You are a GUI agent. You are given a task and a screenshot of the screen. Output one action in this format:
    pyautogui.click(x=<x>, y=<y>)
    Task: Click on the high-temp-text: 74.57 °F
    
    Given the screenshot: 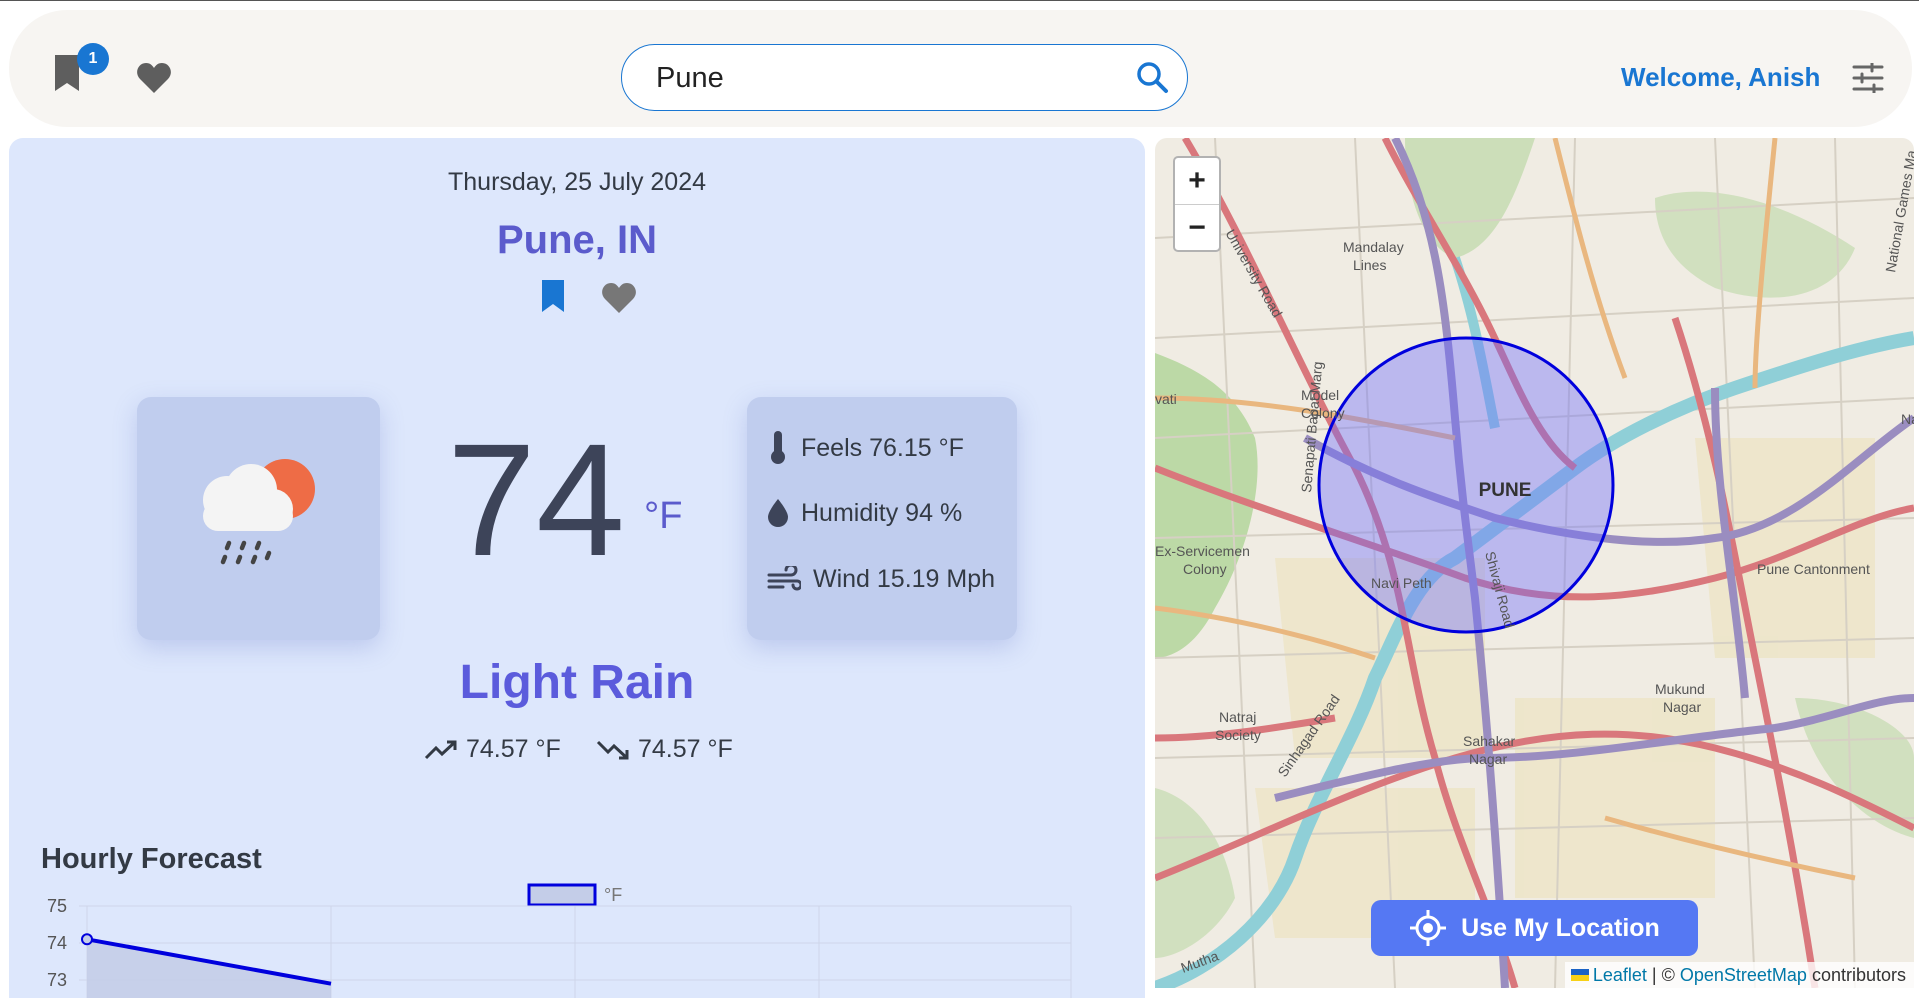 What is the action you would take?
    pyautogui.click(x=513, y=749)
    